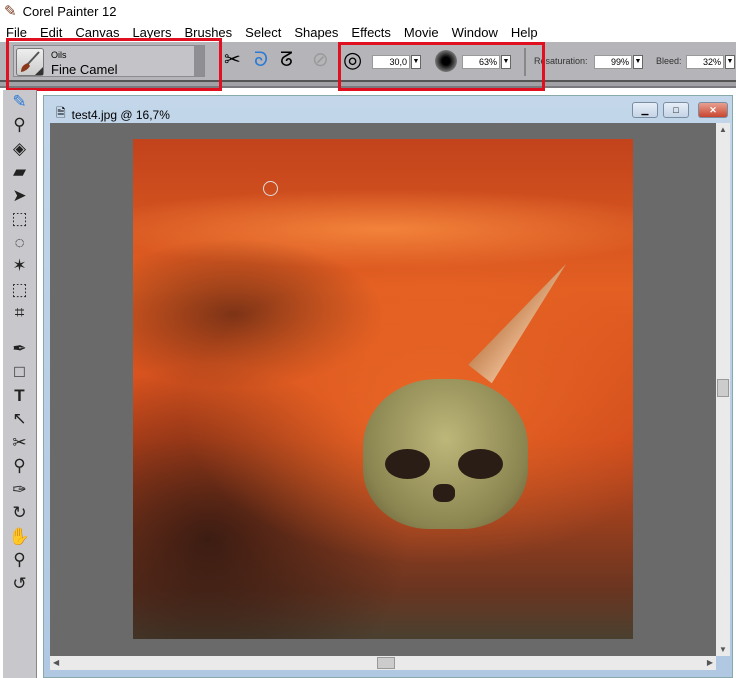  Describe the element at coordinates (441, 66) in the screenshot. I see `highlight-size-opacity` at that location.